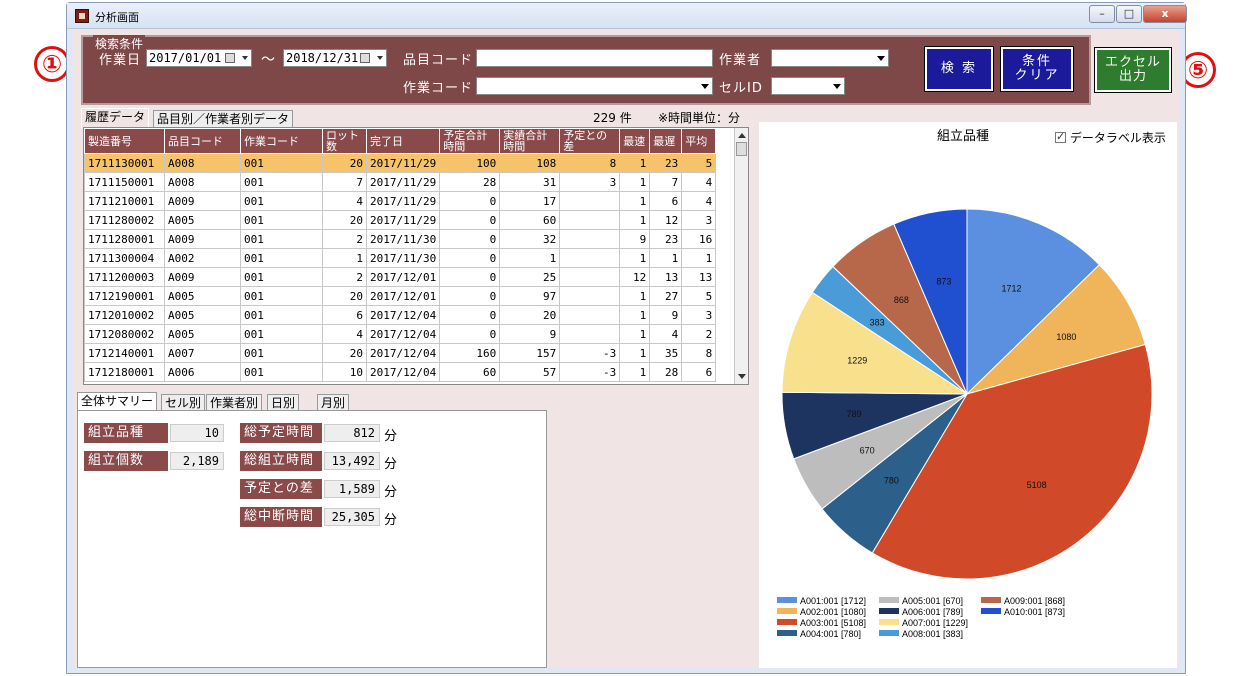  I want to click on table-cell: 2017/11/29, so click(403, 220).